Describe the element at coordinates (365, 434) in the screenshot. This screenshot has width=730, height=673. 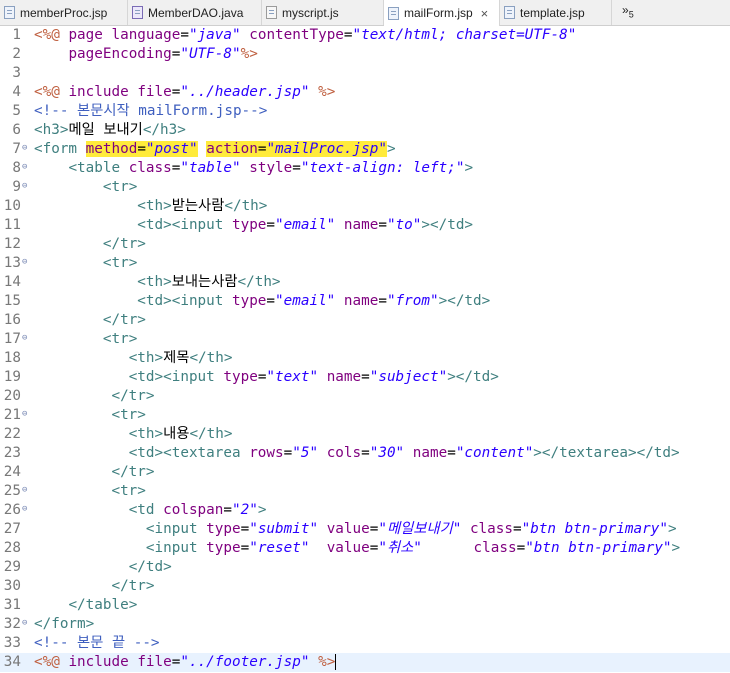
I see `code-line: 22 <th>내용</th>` at that location.